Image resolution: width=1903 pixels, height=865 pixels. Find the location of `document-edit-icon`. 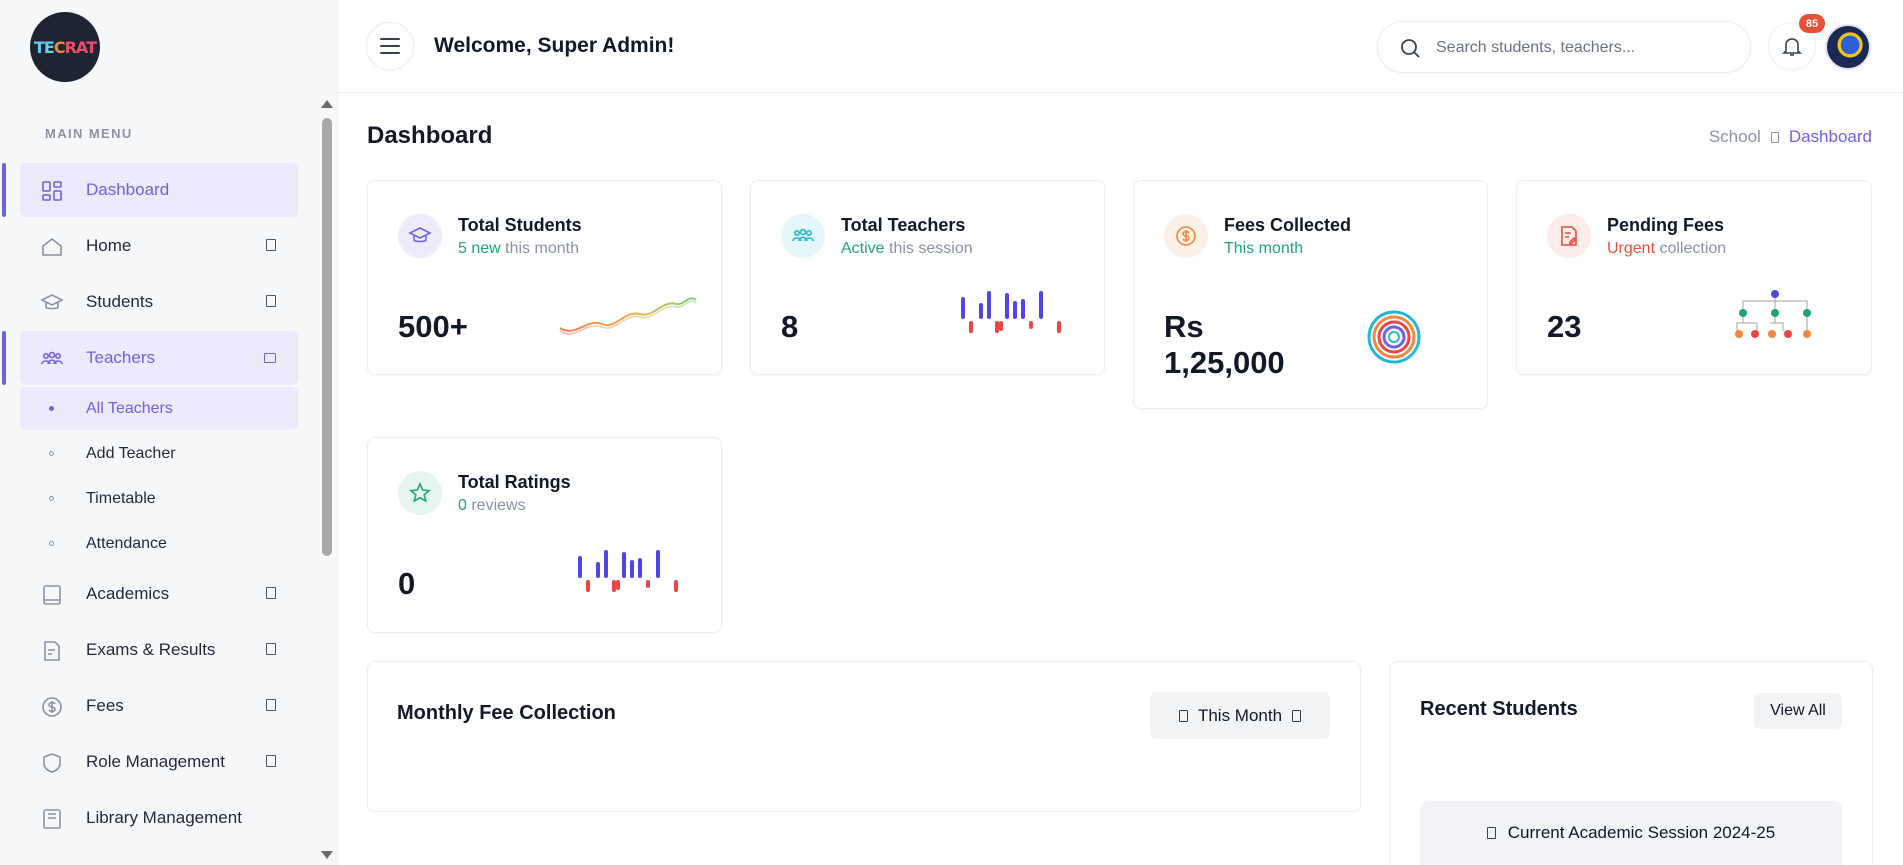

document-edit-icon is located at coordinates (1569, 236).